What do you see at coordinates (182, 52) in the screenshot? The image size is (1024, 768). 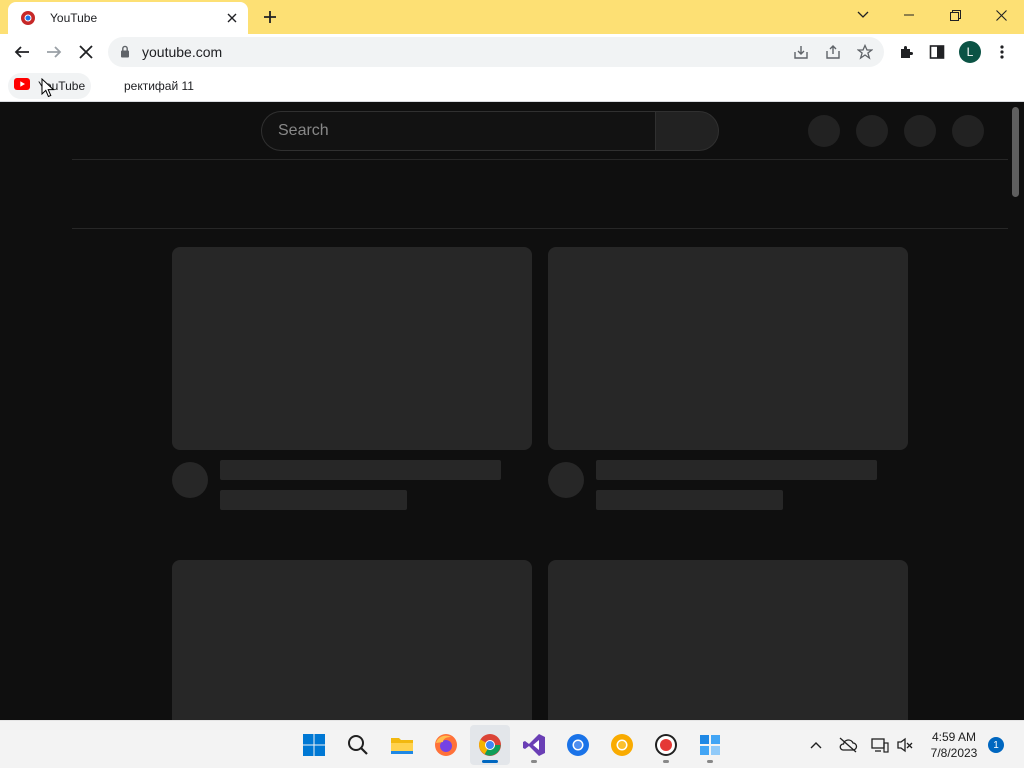 I see `url-text: youtube.com` at bounding box center [182, 52].